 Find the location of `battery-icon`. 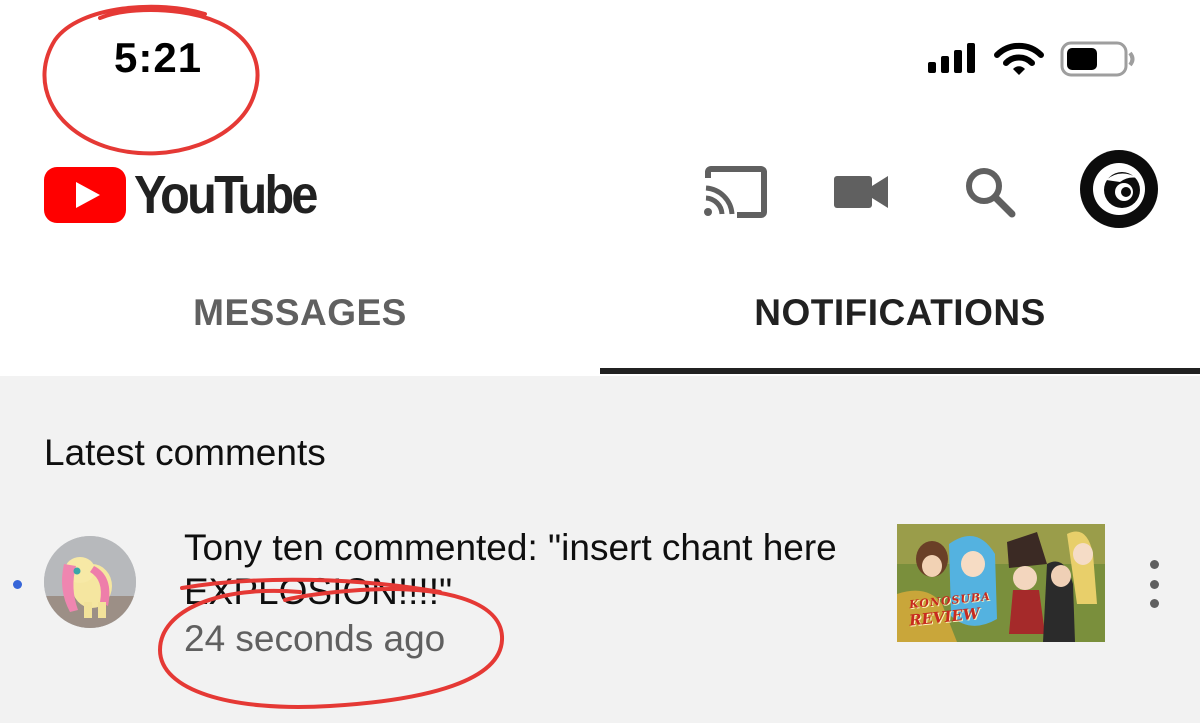

battery-icon is located at coordinates (1097, 59).